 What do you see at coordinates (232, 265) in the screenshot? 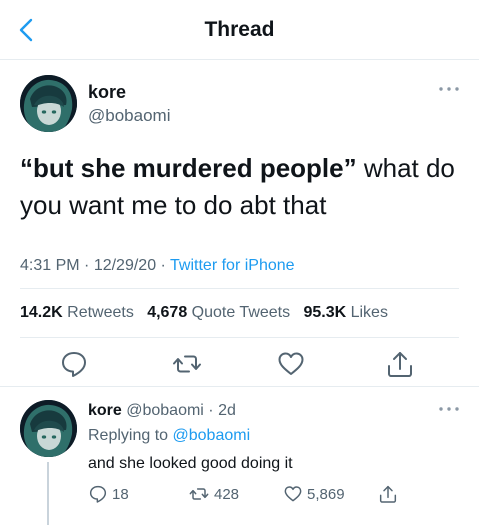
I see `tweet-source-link: Twitter for iPhone` at bounding box center [232, 265].